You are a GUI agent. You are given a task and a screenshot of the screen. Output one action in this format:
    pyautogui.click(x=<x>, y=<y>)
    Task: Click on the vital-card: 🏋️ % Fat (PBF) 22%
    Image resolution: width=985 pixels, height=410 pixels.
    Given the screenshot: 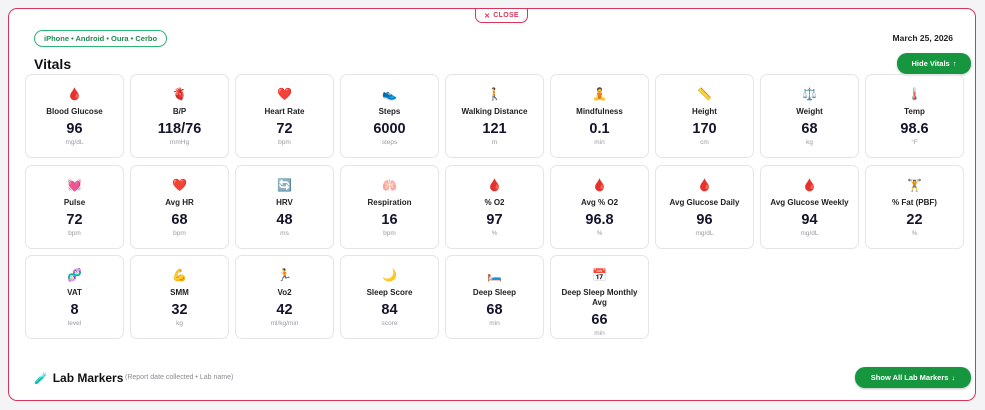 What is the action you would take?
    pyautogui.click(x=914, y=206)
    